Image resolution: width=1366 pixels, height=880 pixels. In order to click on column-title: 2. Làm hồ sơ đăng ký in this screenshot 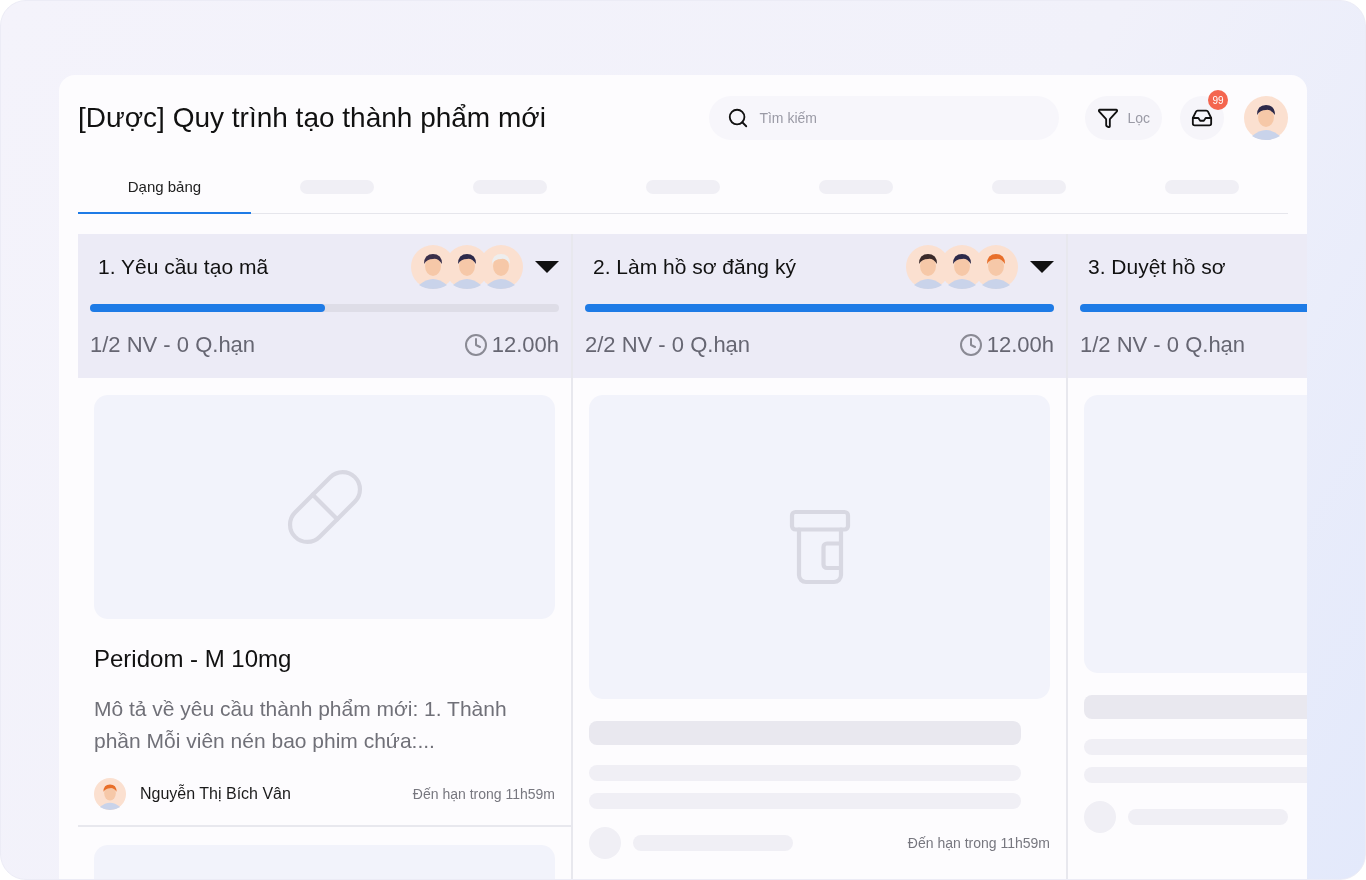, I will do `click(695, 267)`.